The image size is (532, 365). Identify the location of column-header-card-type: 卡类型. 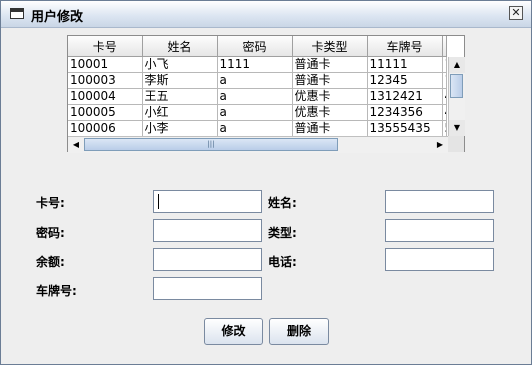
(330, 46).